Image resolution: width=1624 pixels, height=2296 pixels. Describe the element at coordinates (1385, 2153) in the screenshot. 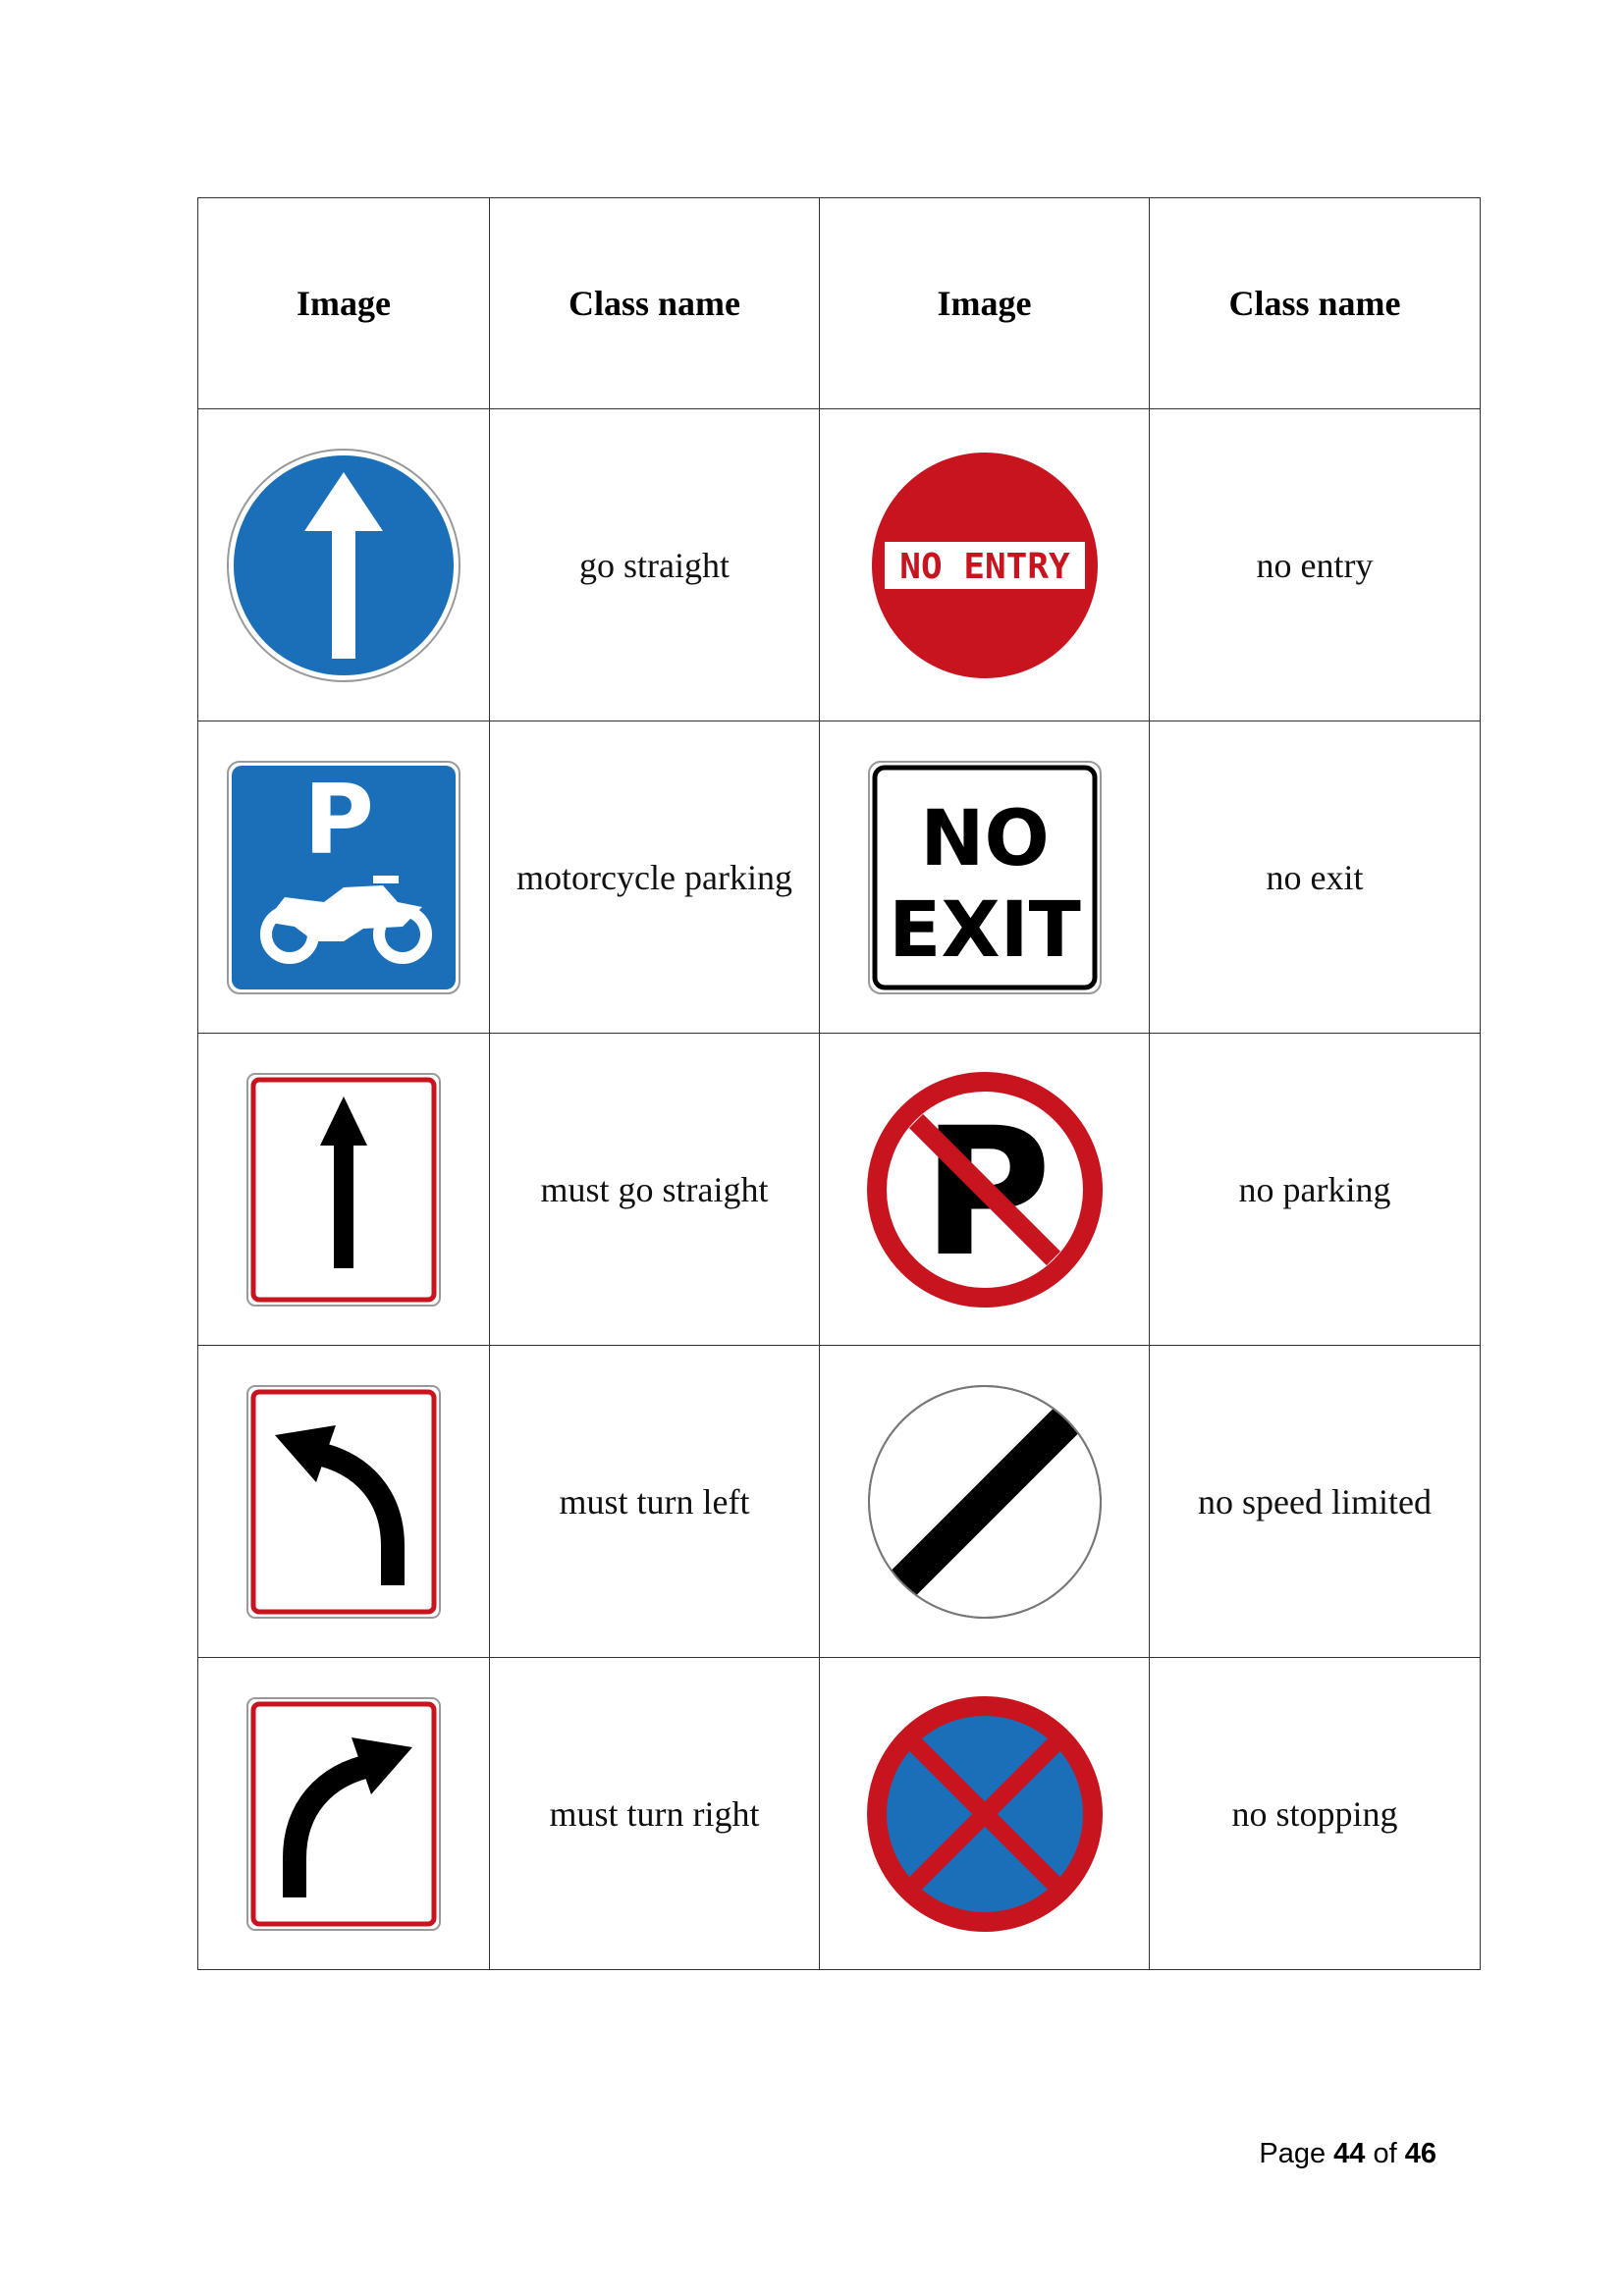

I see `footer-of-word: of` at that location.